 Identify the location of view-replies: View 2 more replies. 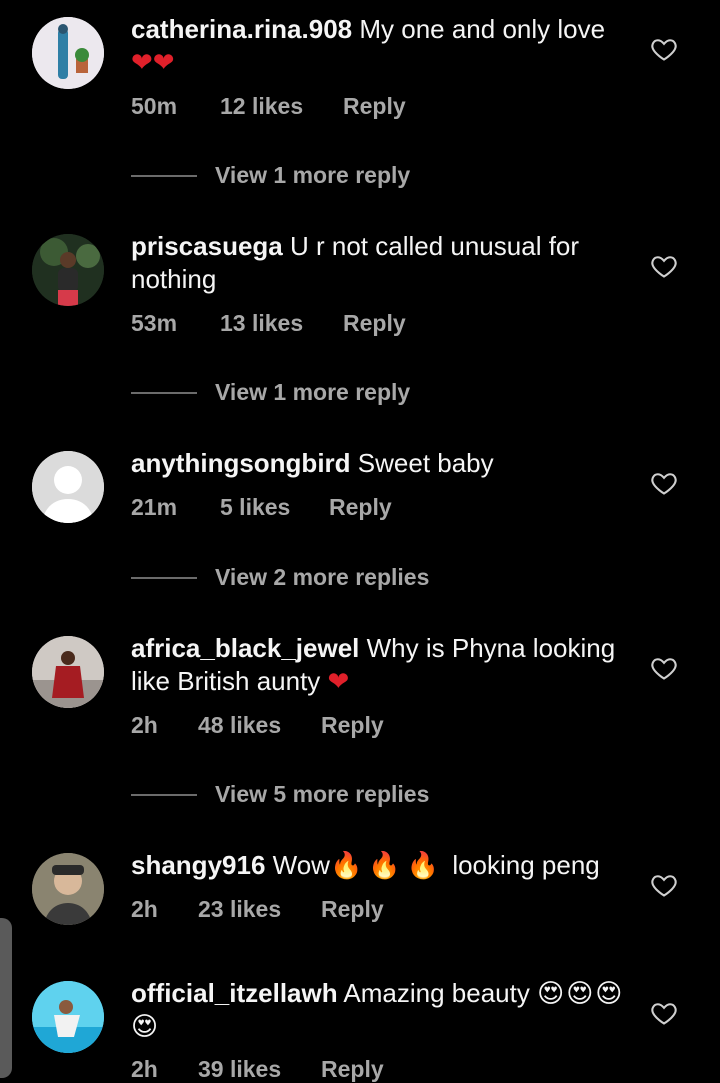
(280, 577).